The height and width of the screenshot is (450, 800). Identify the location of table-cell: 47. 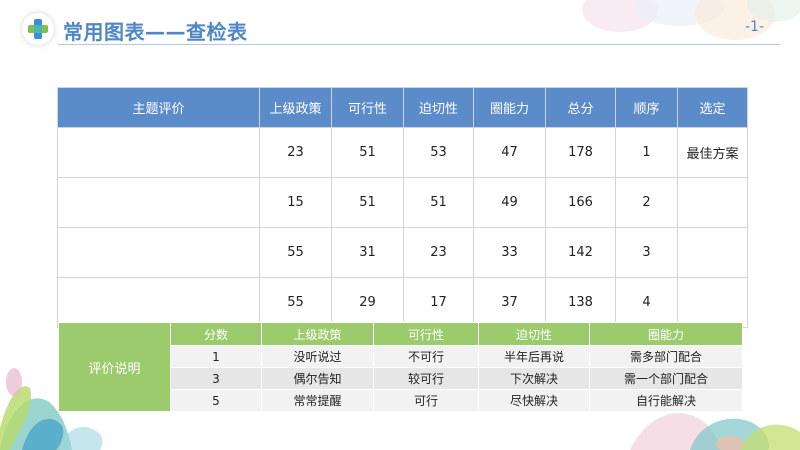
(509, 152).